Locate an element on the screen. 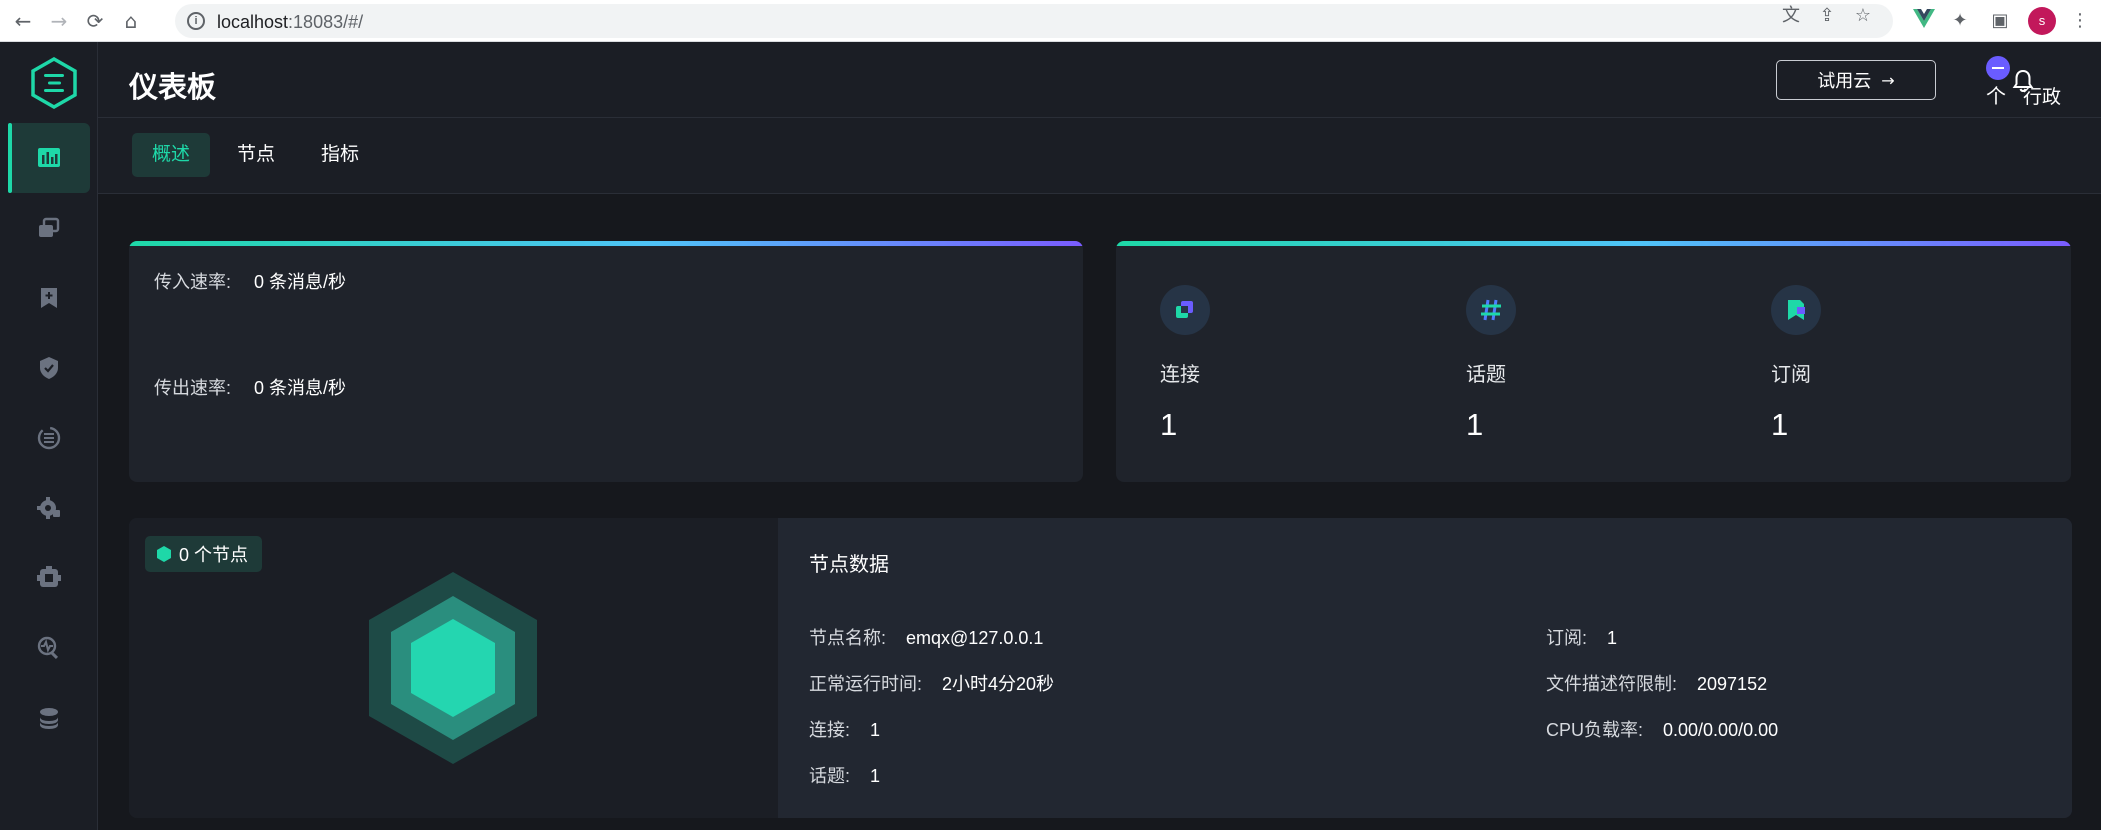 This screenshot has height=830, width=2101. hexagon-icon is located at coordinates (164, 554).